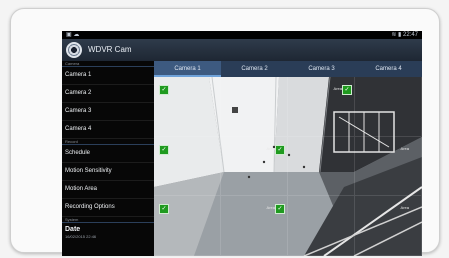  What do you see at coordinates (108, 130) in the screenshot?
I see `sidebar-item-camera-4: Camera 4` at bounding box center [108, 130].